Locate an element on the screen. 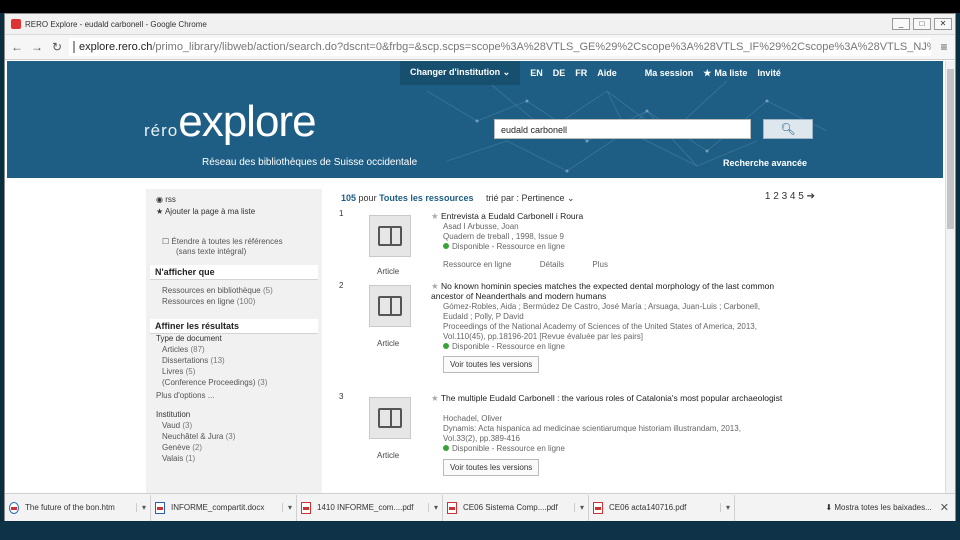  show-only-heading: N'afficher que is located at coordinates (234, 272).